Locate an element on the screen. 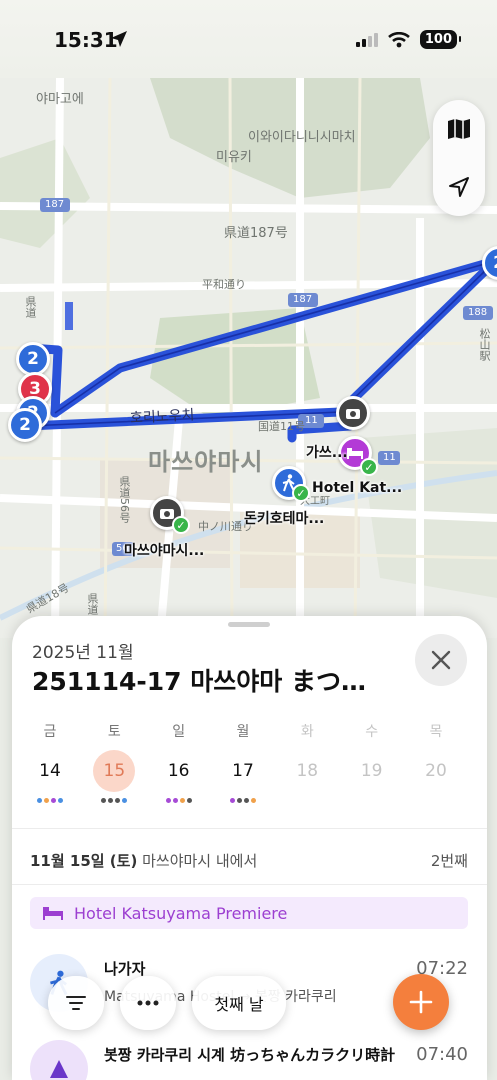  plus-icon is located at coordinates (421, 1002).